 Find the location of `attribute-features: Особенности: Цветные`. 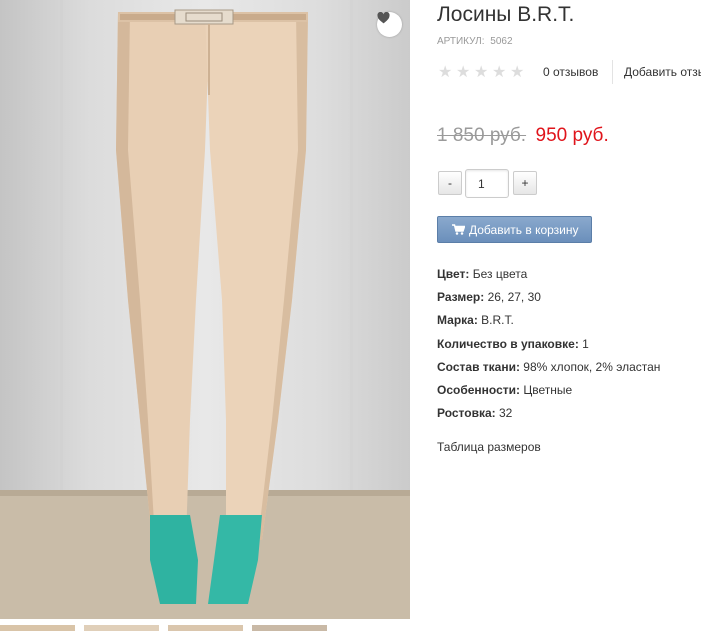

attribute-features: Особенности: Цветные is located at coordinates (548, 394).